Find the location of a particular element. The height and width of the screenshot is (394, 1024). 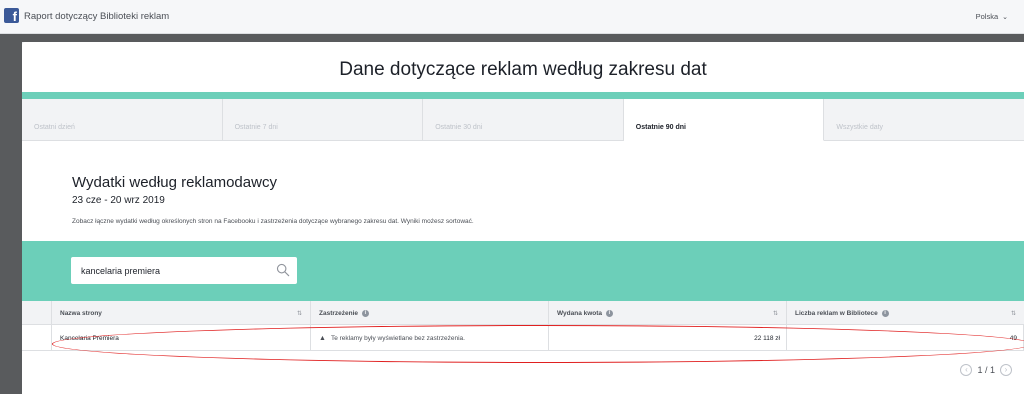

column-header-label: Wydana kwota is located at coordinates (580, 314).